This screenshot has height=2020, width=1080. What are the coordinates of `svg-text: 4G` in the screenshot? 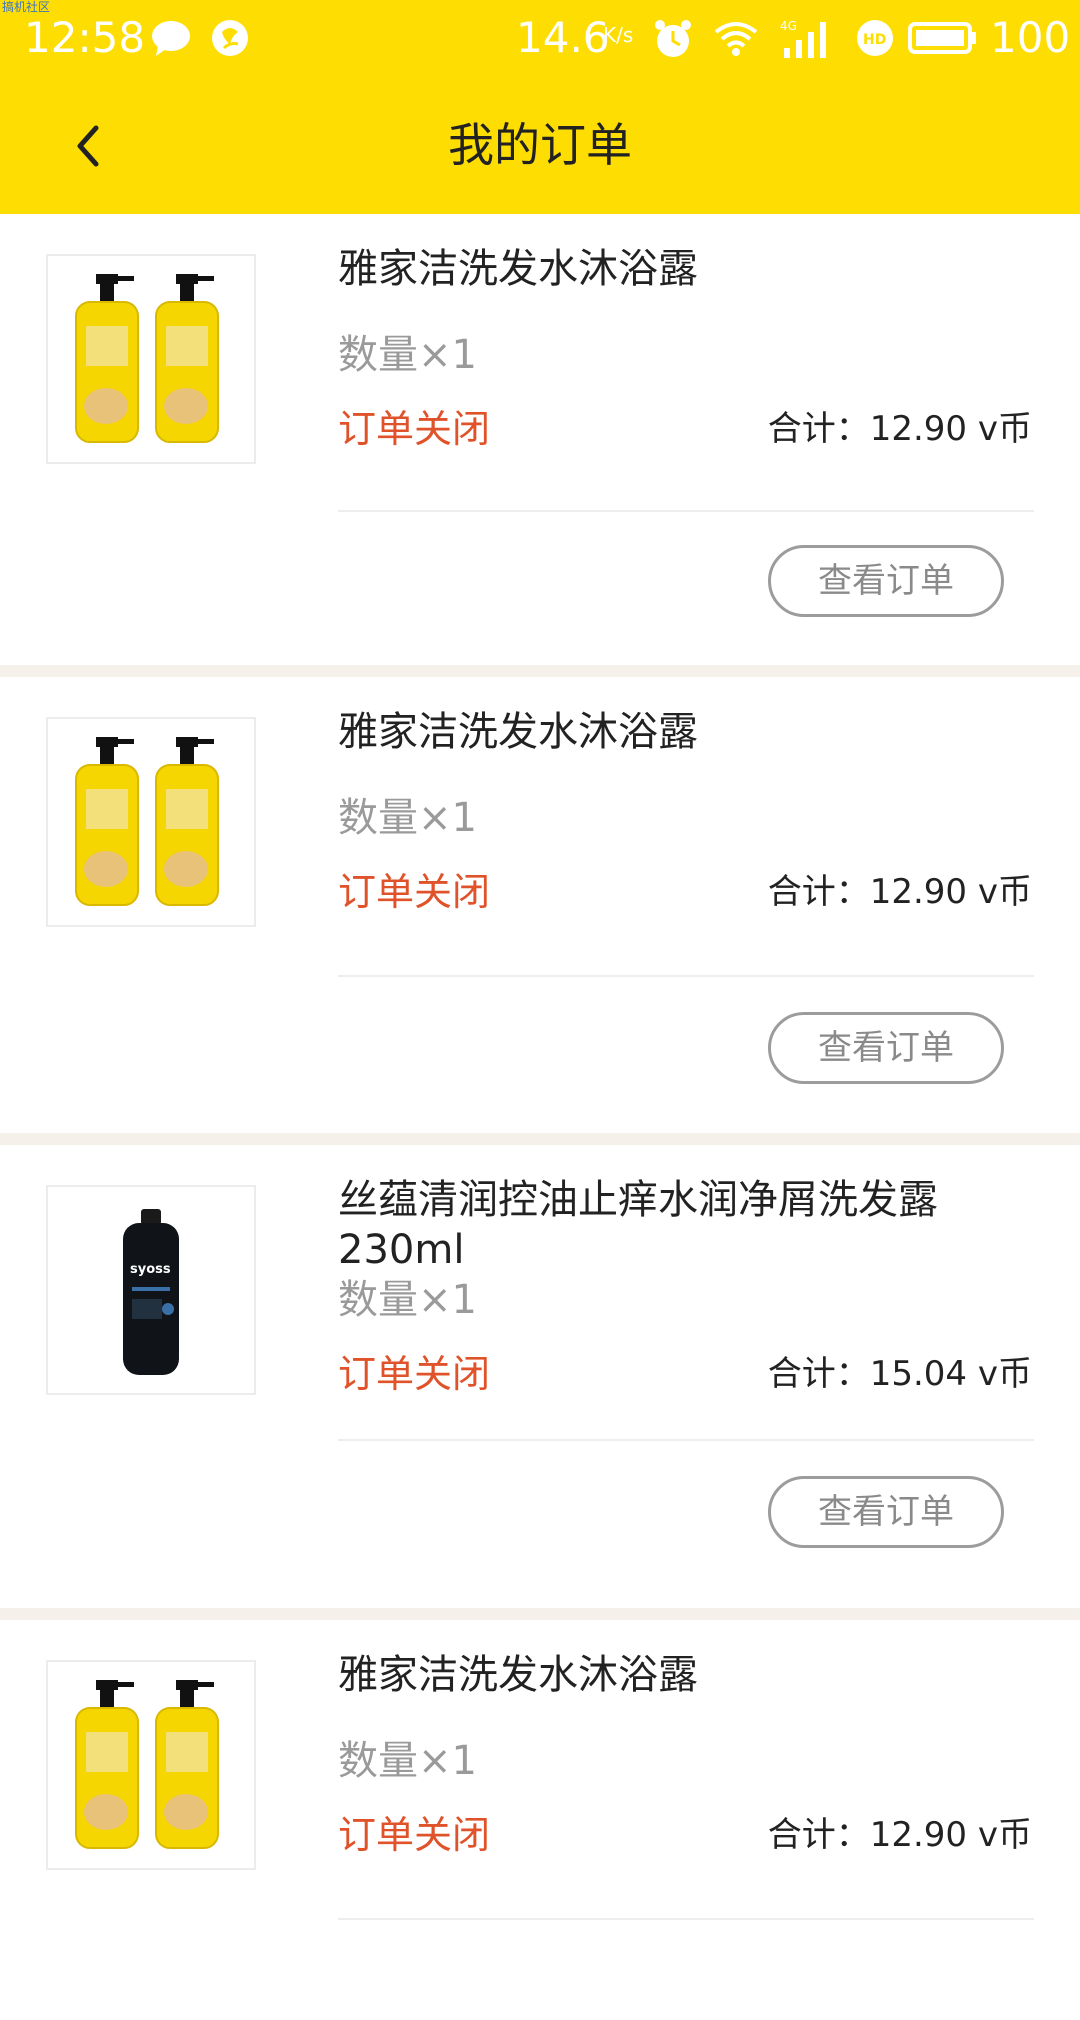 It's located at (788, 26).